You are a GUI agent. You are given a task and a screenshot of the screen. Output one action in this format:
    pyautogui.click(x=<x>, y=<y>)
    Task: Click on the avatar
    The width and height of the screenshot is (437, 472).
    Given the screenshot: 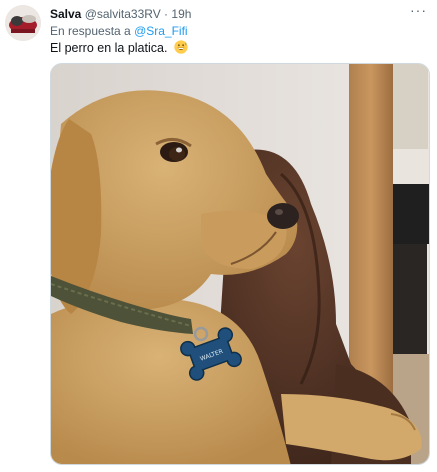 What is the action you would take?
    pyautogui.click(x=23, y=23)
    